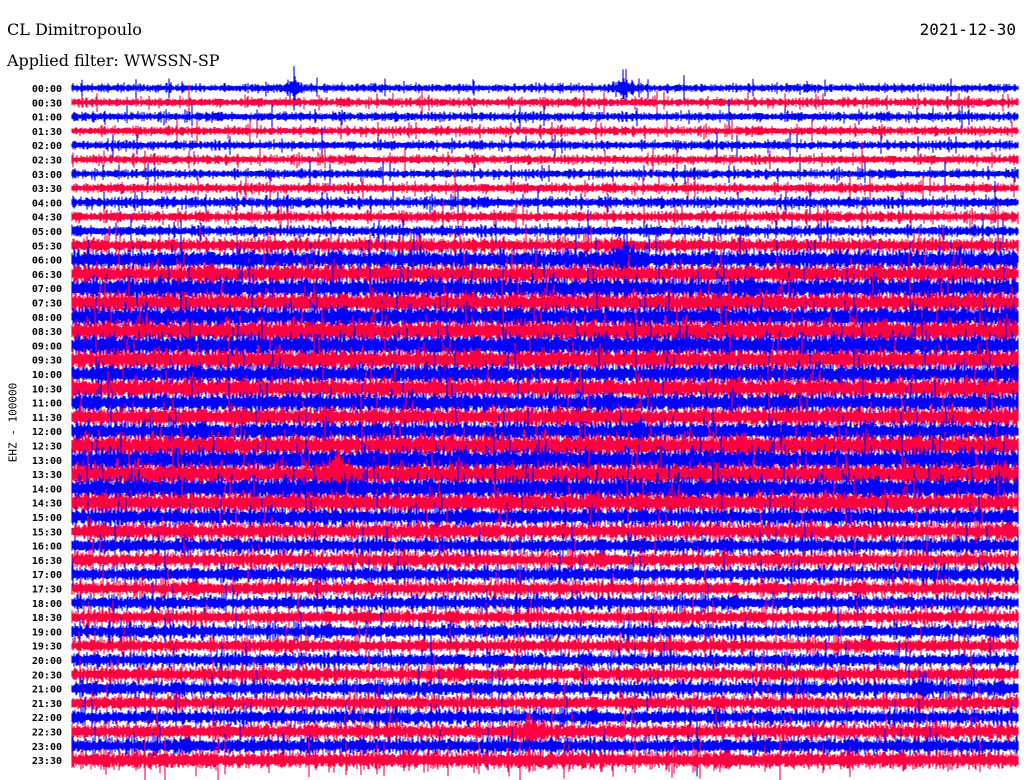 Image resolution: width=1024 pixels, height=780 pixels. Describe the element at coordinates (47, 375) in the screenshot. I see `row-time-label: 10:00` at that location.